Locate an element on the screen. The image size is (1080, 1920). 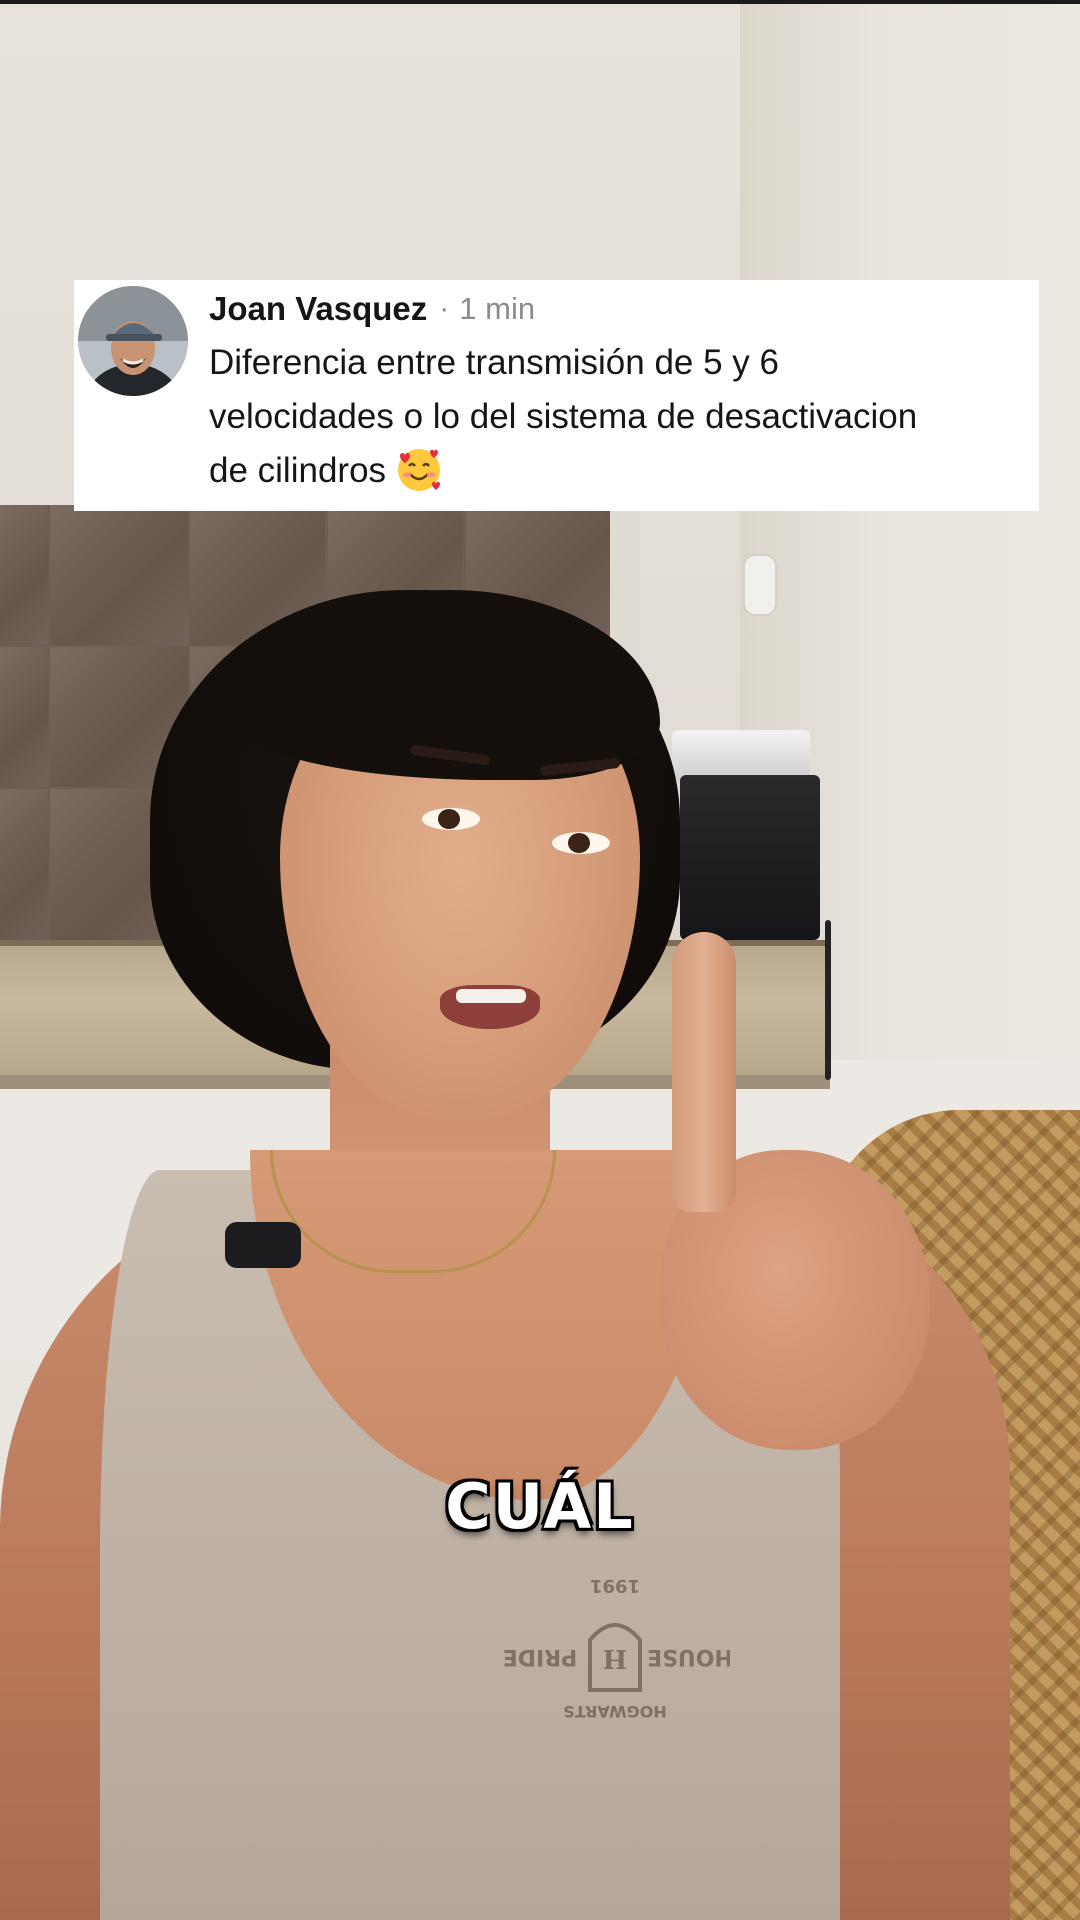
comment-timestamp: 1 min is located at coordinates (497, 308).